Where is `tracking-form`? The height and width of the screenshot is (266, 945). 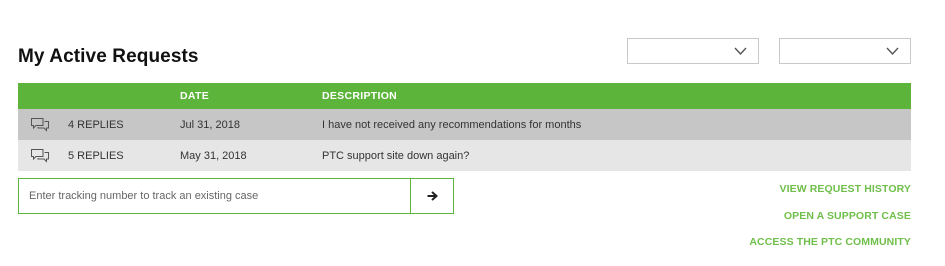 tracking-form is located at coordinates (236, 196).